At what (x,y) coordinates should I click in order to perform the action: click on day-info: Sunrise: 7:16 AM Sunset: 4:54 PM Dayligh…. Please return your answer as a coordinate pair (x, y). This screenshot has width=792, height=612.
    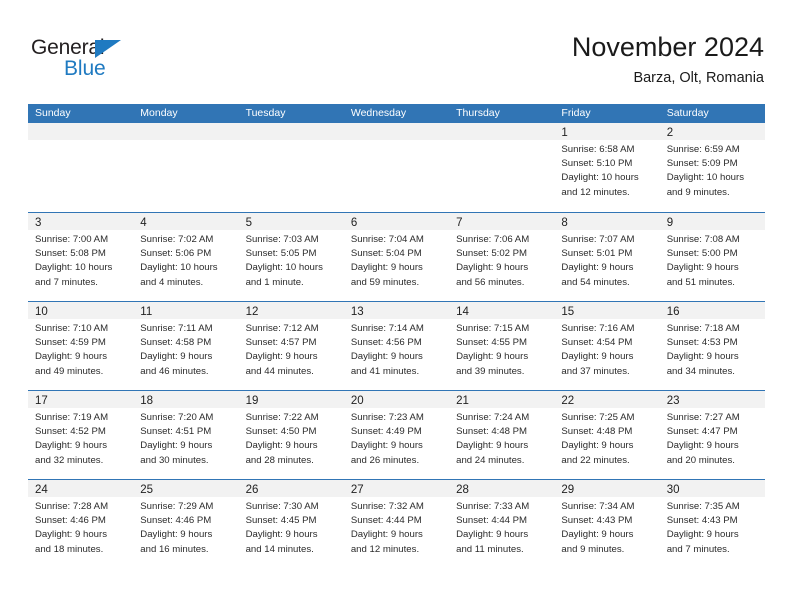
    Looking at the image, I should click on (606, 349).